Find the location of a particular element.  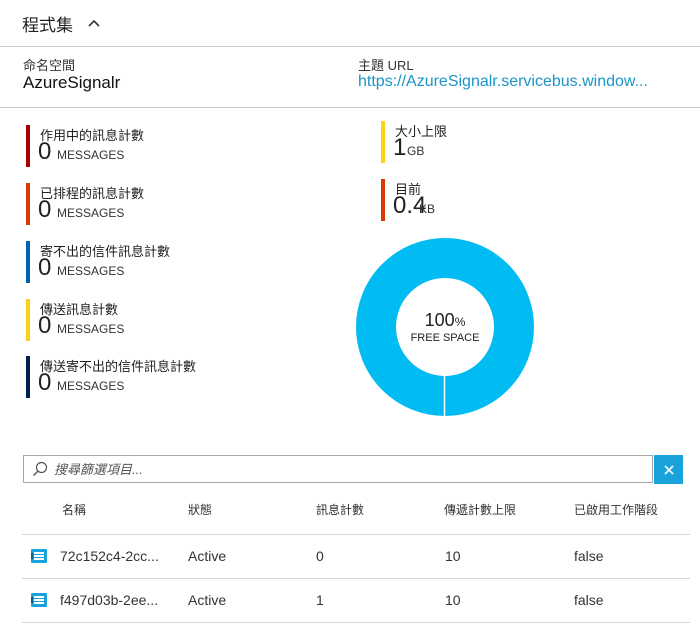

clear-search-button is located at coordinates (668, 469).